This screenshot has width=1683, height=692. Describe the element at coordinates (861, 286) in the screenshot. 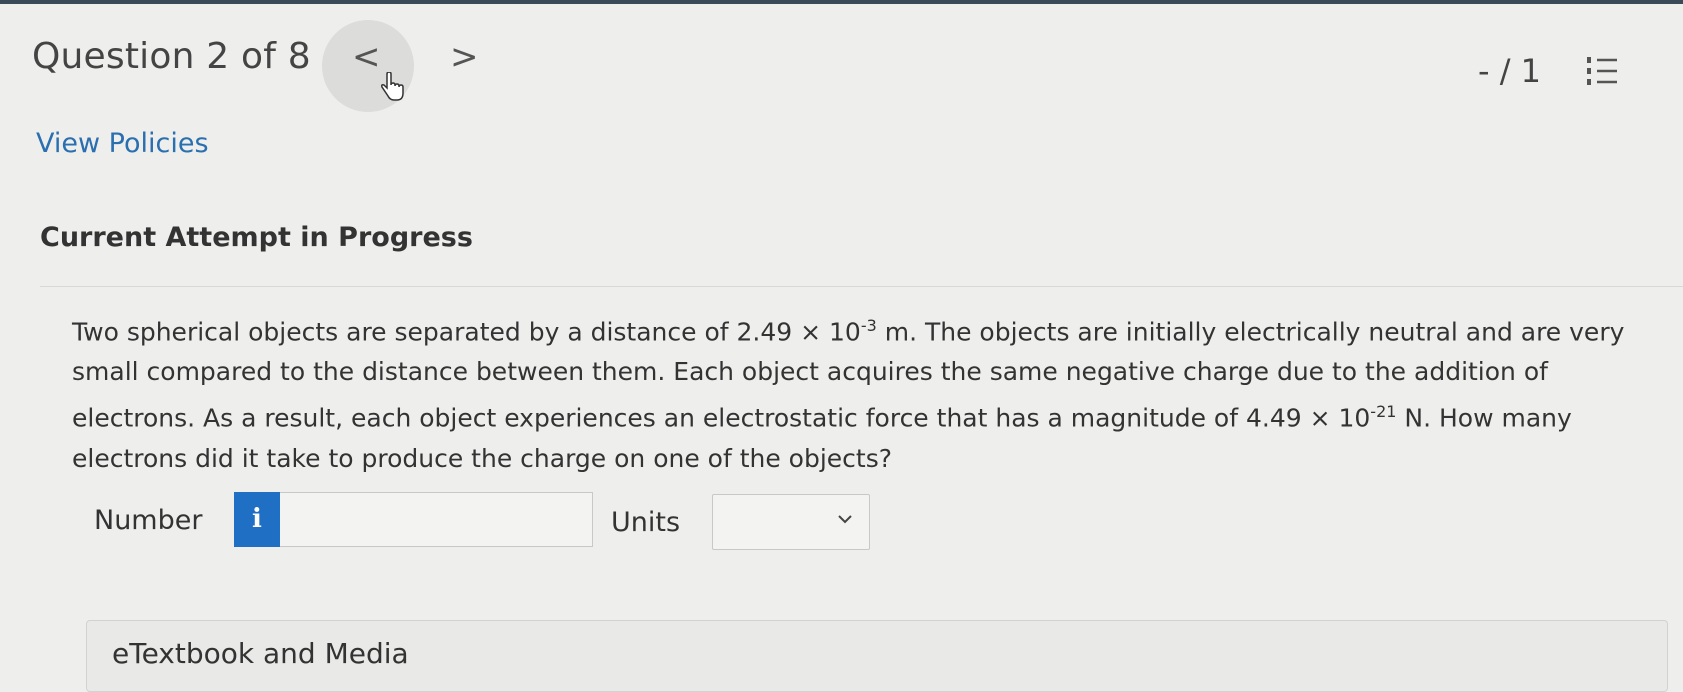

I see `divider` at that location.